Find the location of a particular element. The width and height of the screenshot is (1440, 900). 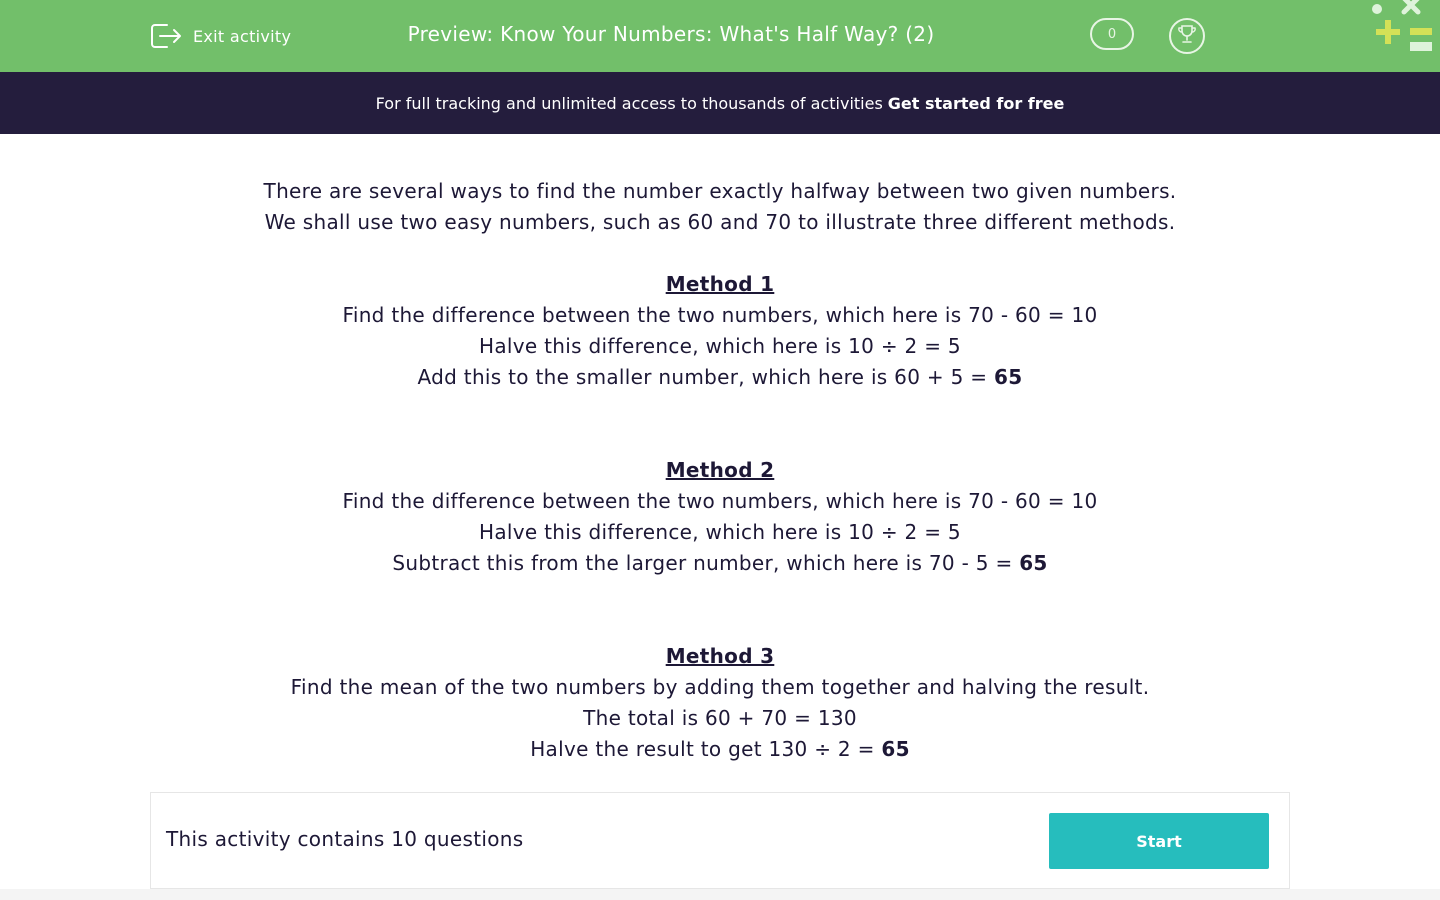

exit-activity-label: Exit activity is located at coordinates (242, 36).